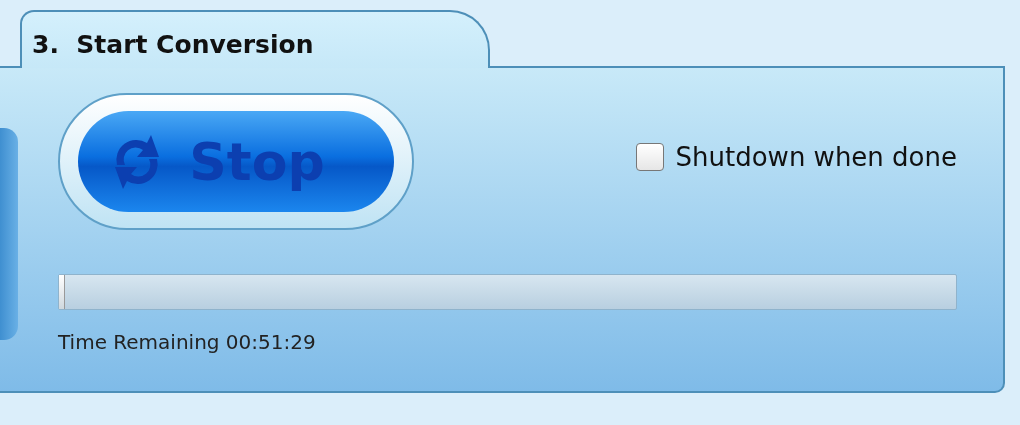  What do you see at coordinates (816, 156) in the screenshot?
I see `checkbox-label: Shutdown when done` at bounding box center [816, 156].